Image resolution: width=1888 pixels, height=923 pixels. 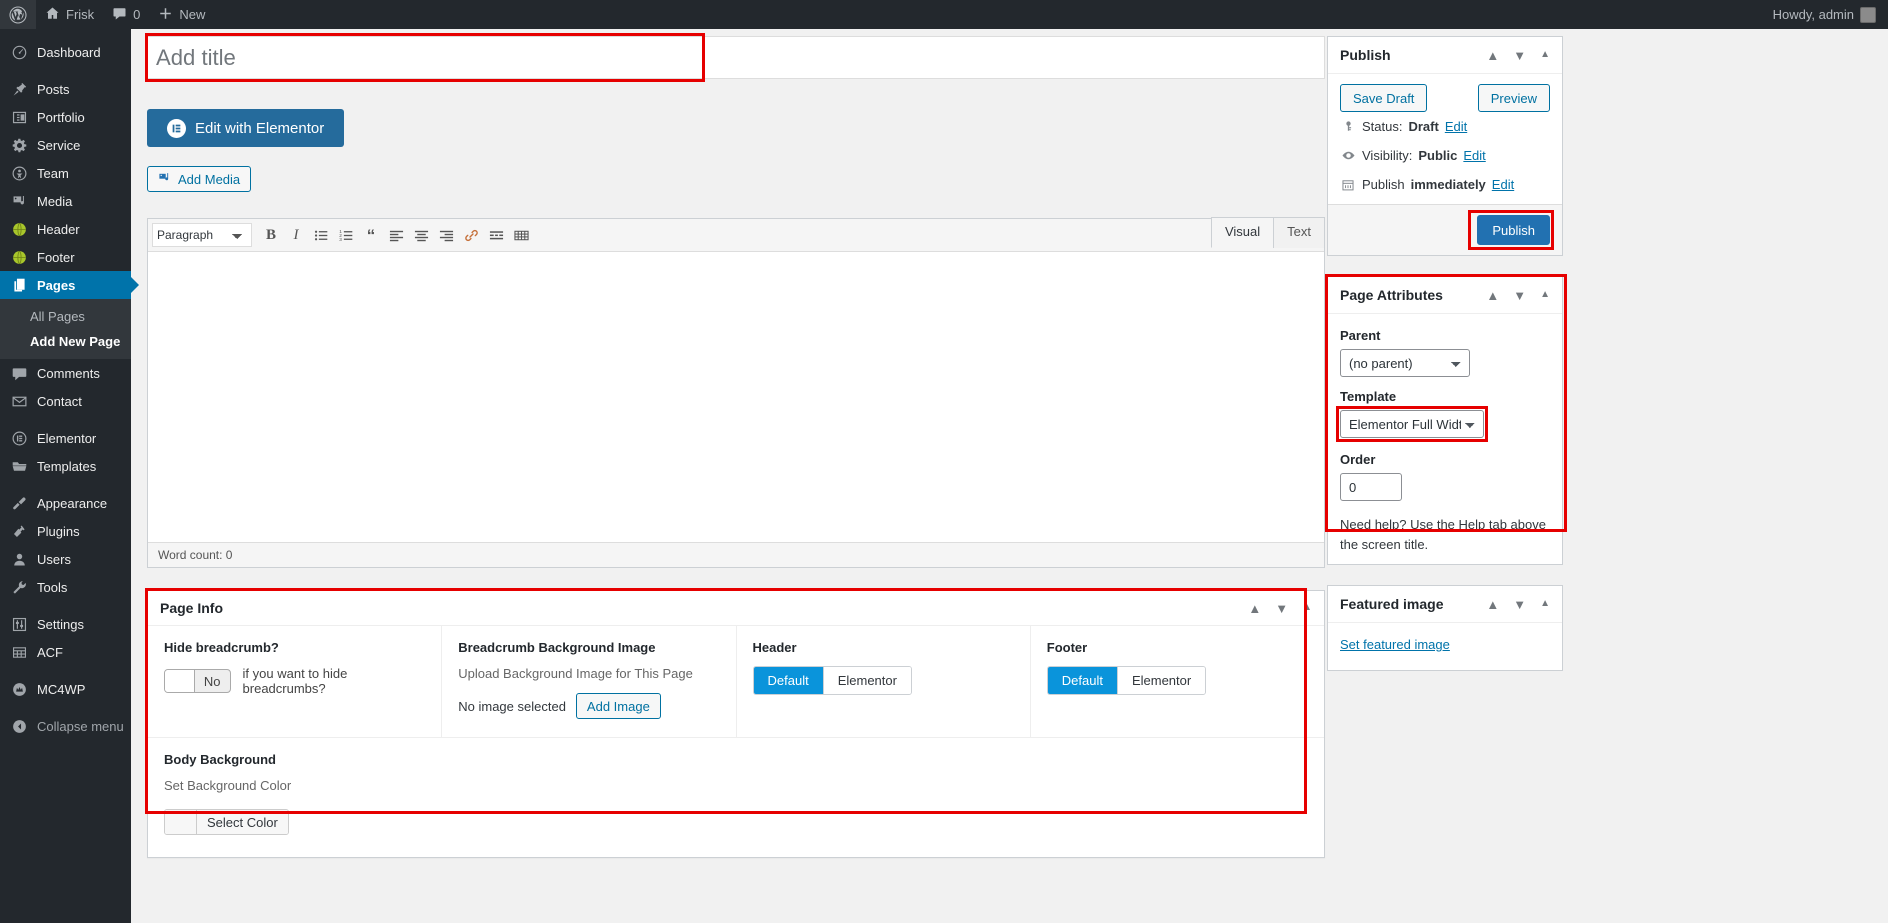 What do you see at coordinates (371, 235) in the screenshot?
I see `blockquote-icon: “` at bounding box center [371, 235].